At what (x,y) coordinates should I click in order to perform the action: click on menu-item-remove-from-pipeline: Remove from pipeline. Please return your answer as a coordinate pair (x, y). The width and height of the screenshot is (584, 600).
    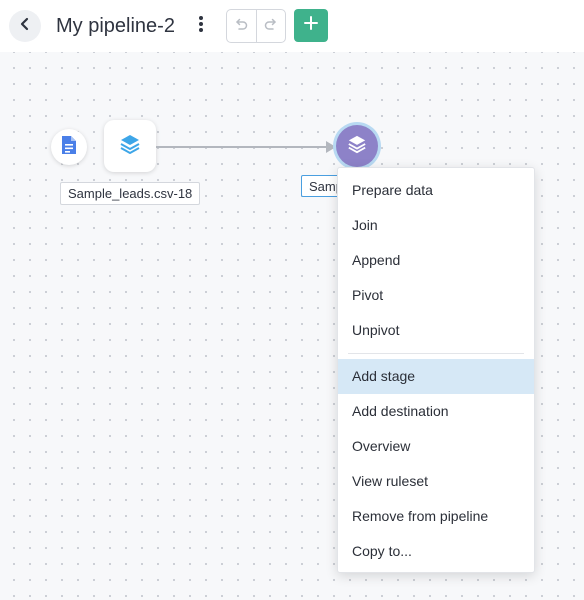
    Looking at the image, I should click on (436, 516).